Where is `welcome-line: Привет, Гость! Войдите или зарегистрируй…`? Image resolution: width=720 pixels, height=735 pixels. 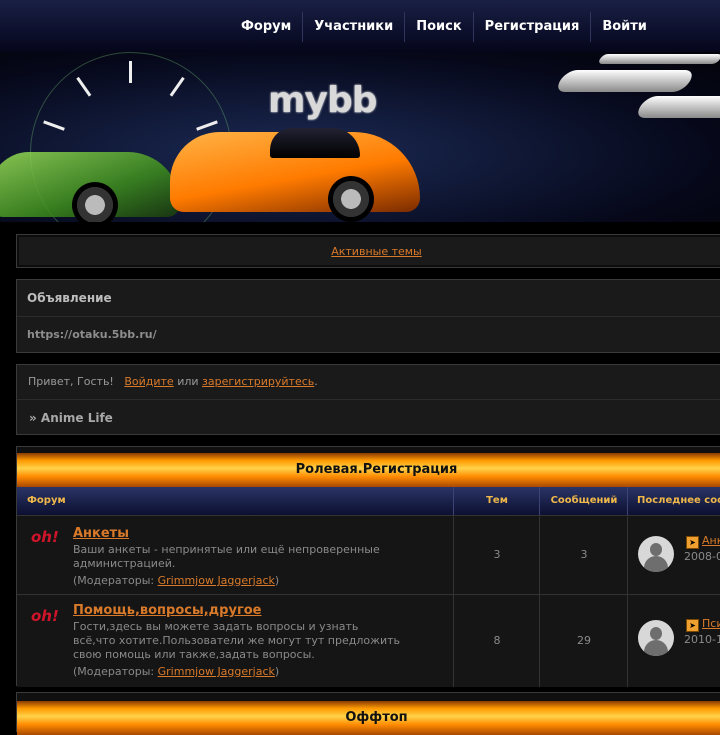 welcome-line: Привет, Гость! Войдите или зарегистрируй… is located at coordinates (368, 382).